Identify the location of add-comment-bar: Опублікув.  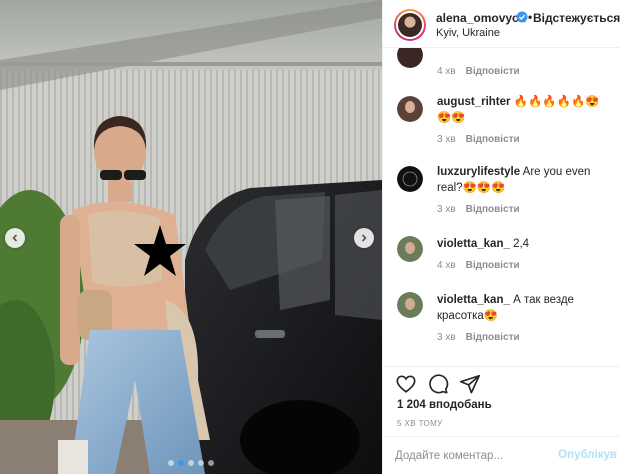
(501, 455).